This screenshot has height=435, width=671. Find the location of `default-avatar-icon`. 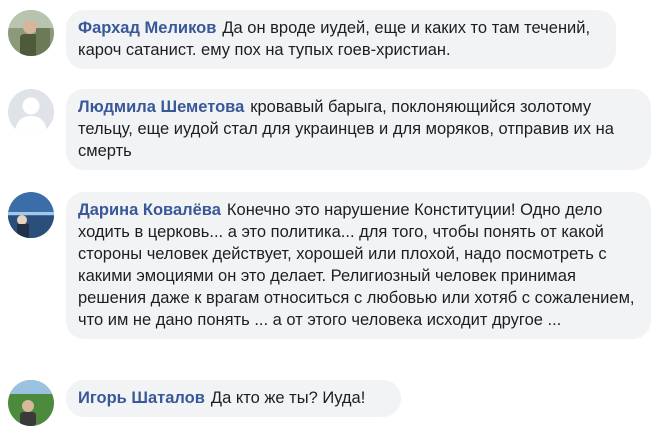

default-avatar-icon is located at coordinates (31, 112).